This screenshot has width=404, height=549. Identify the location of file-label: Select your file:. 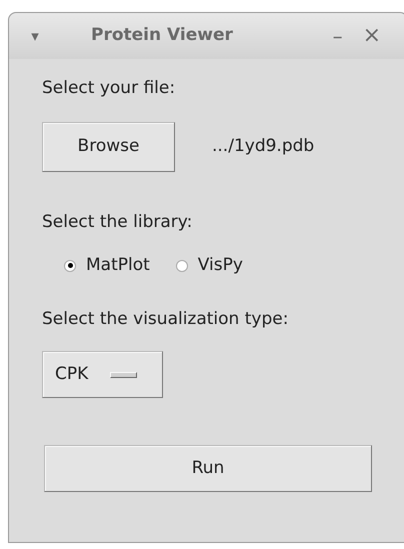
(109, 88).